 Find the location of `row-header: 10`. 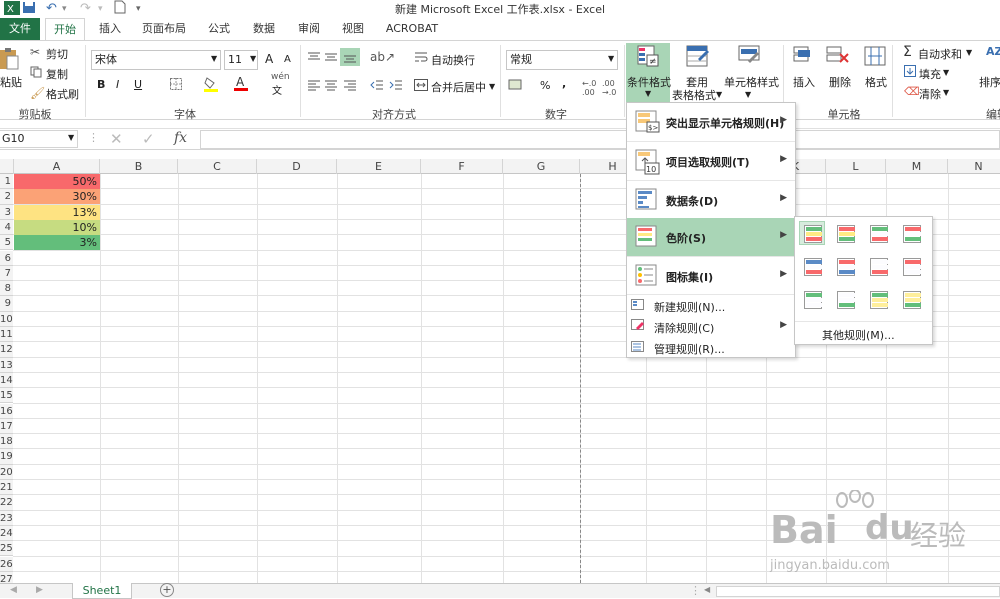

row-header: 10 is located at coordinates (6, 319).